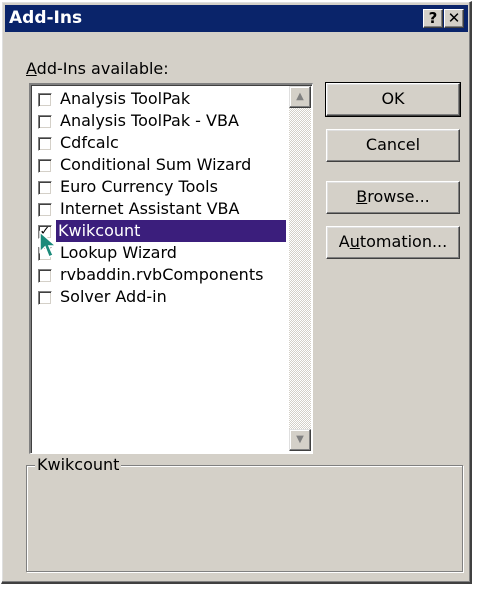 Image resolution: width=479 pixels, height=591 pixels. Describe the element at coordinates (89, 142) in the screenshot. I see `list-item-label: Cdfcalc` at that location.